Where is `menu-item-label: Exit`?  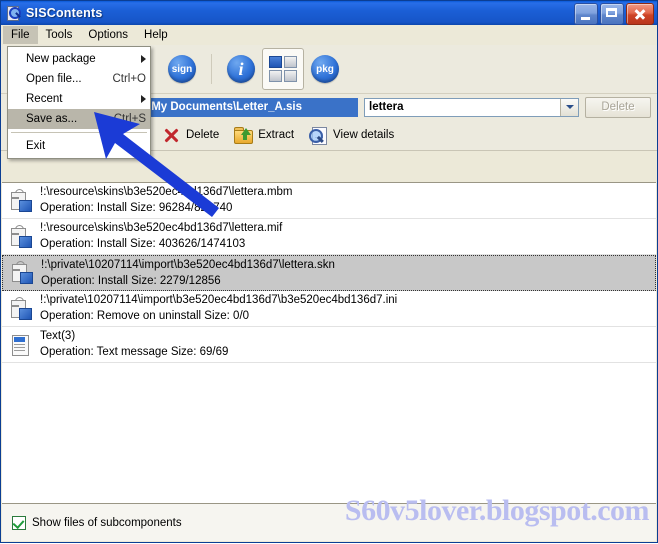
menu-item-label: Exit is located at coordinates (36, 146).